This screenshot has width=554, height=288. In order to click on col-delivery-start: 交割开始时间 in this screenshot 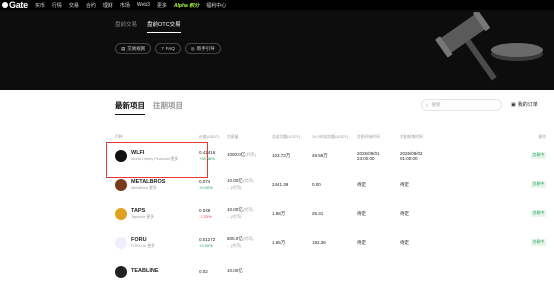, I will do `click(368, 136)`.